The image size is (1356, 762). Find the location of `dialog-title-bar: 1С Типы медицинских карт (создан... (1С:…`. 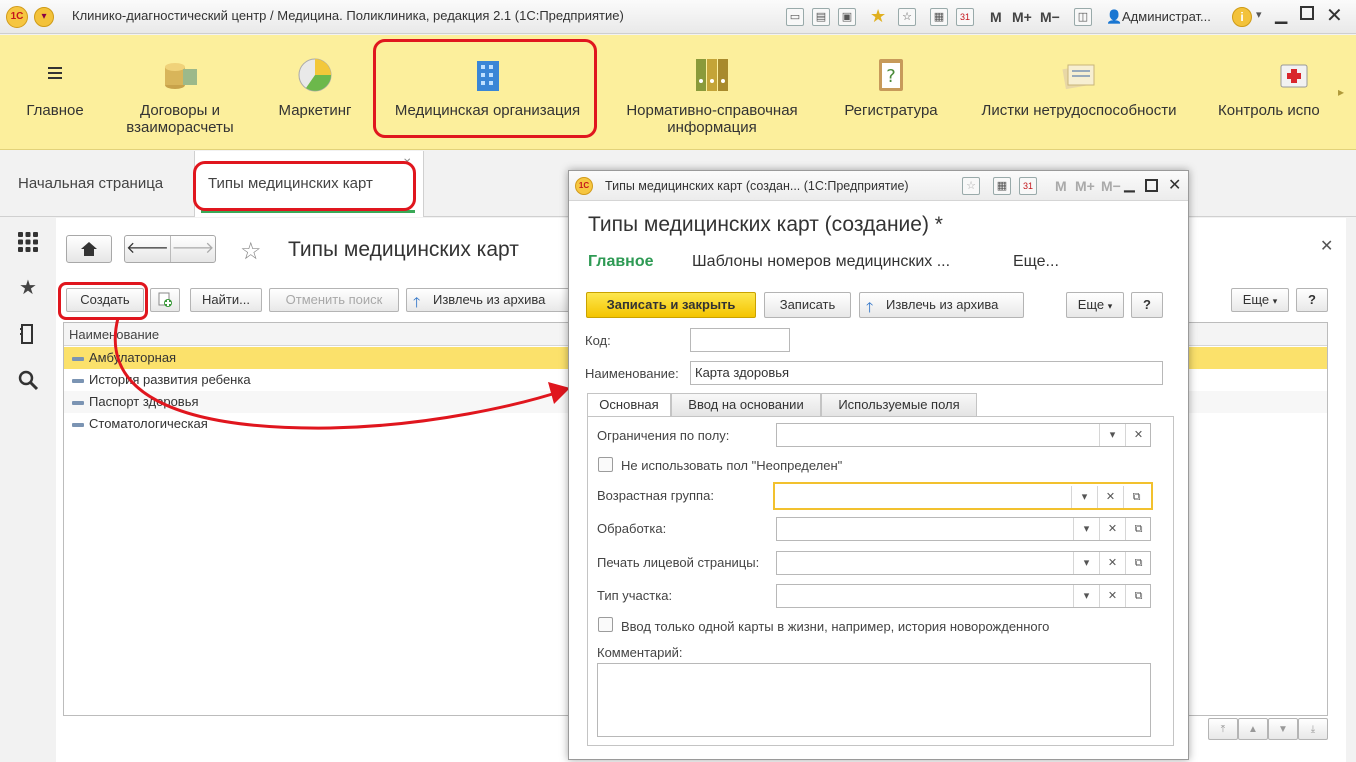

dialog-title-bar: 1С Типы медицинских карт (создан... (1С:… is located at coordinates (878, 186).